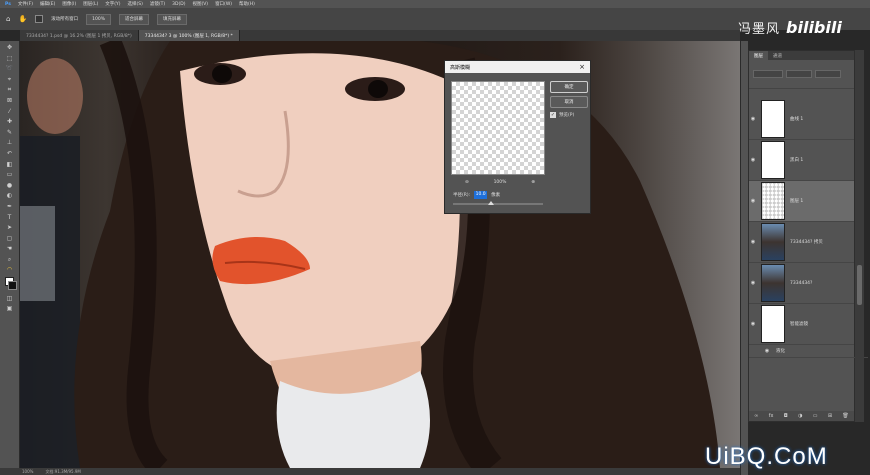 Image resolution: width=870 pixels, height=475 pixels. I want to click on clone-stamp-tool-icon: ⊥, so click(10, 142).